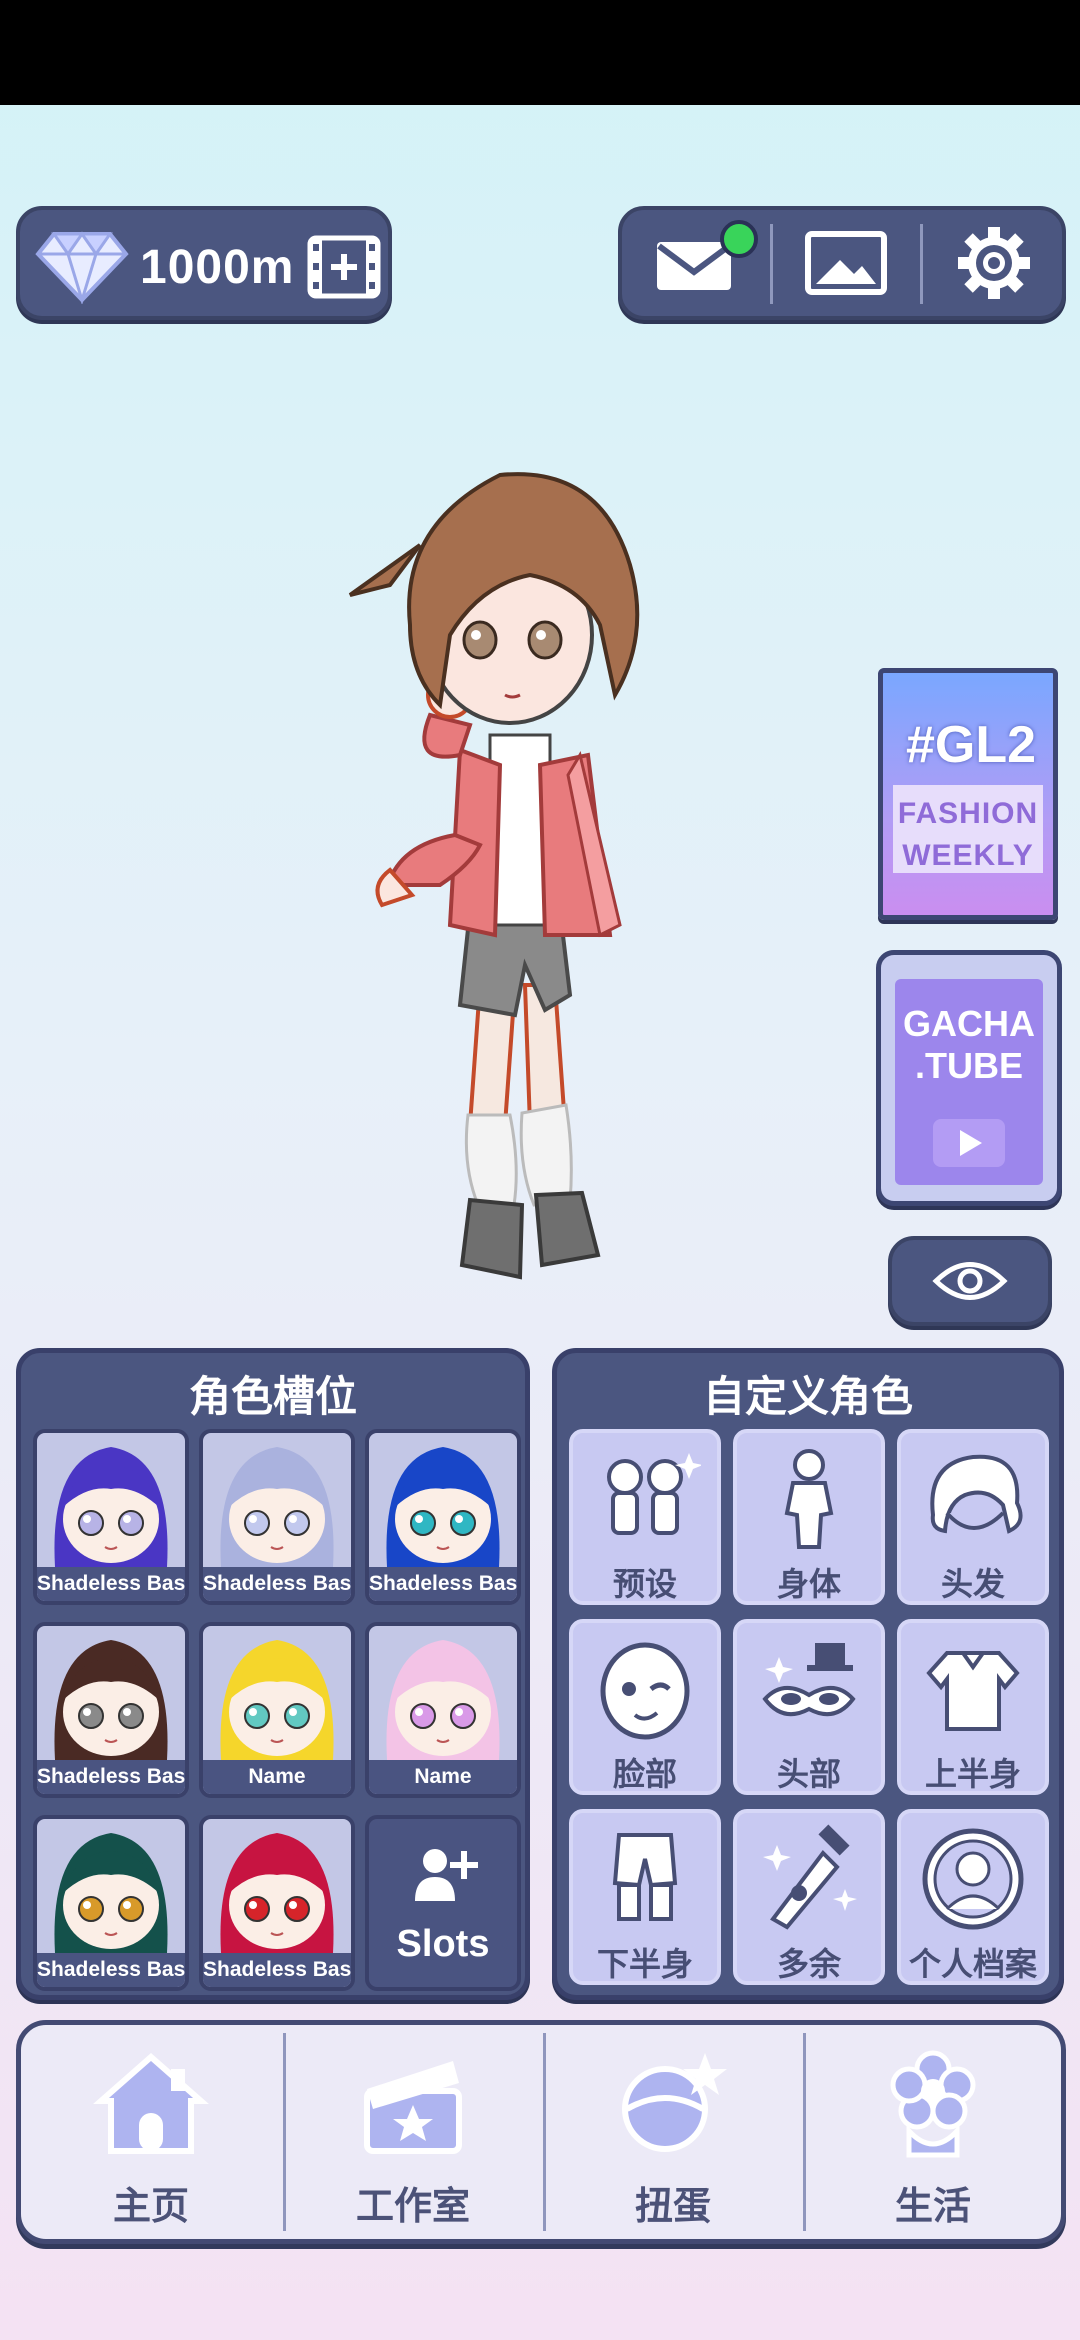  Describe the element at coordinates (645, 1691) in the screenshot. I see `face-icon` at that location.